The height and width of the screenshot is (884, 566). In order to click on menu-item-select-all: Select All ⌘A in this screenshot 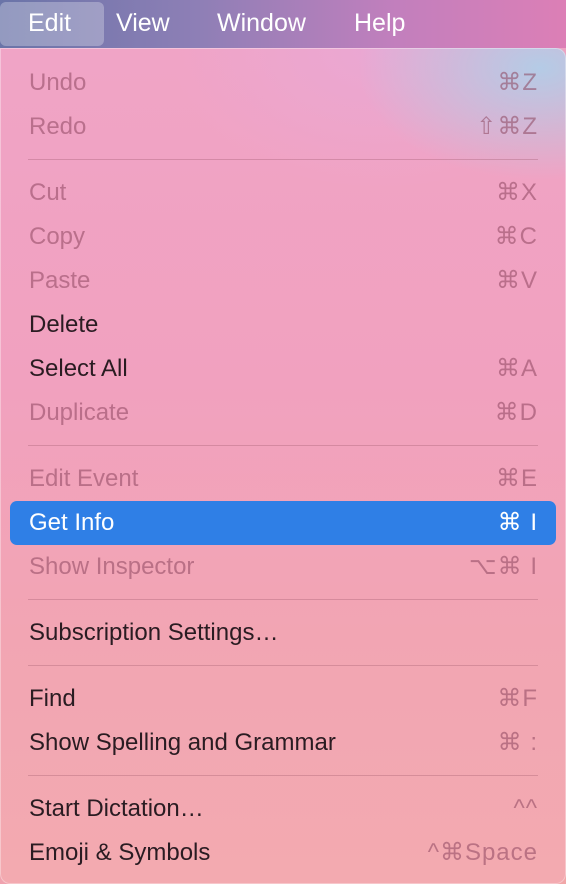, I will do `click(283, 369)`.